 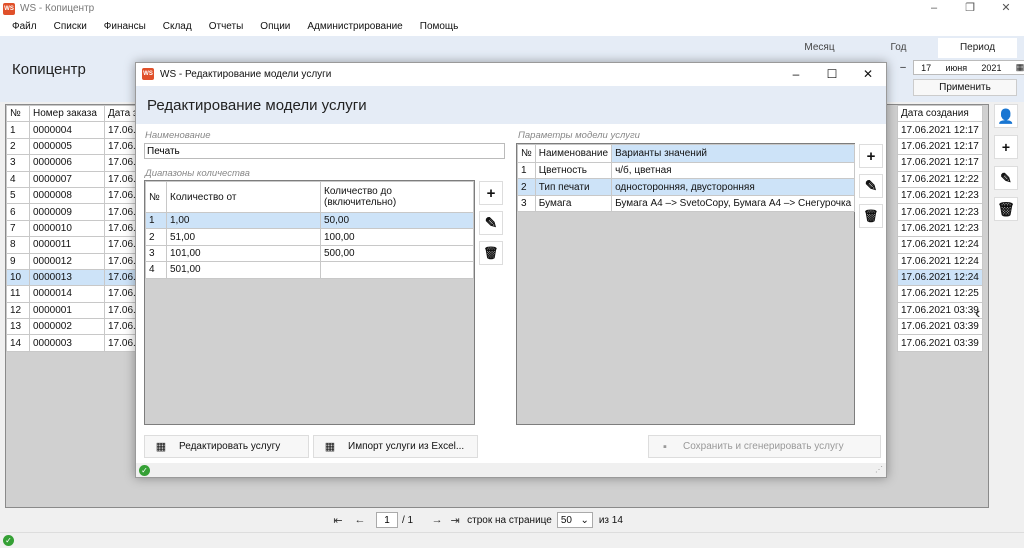 What do you see at coordinates (309, 253) in the screenshot?
I see `range-row: 3 101,00 500,00` at bounding box center [309, 253].